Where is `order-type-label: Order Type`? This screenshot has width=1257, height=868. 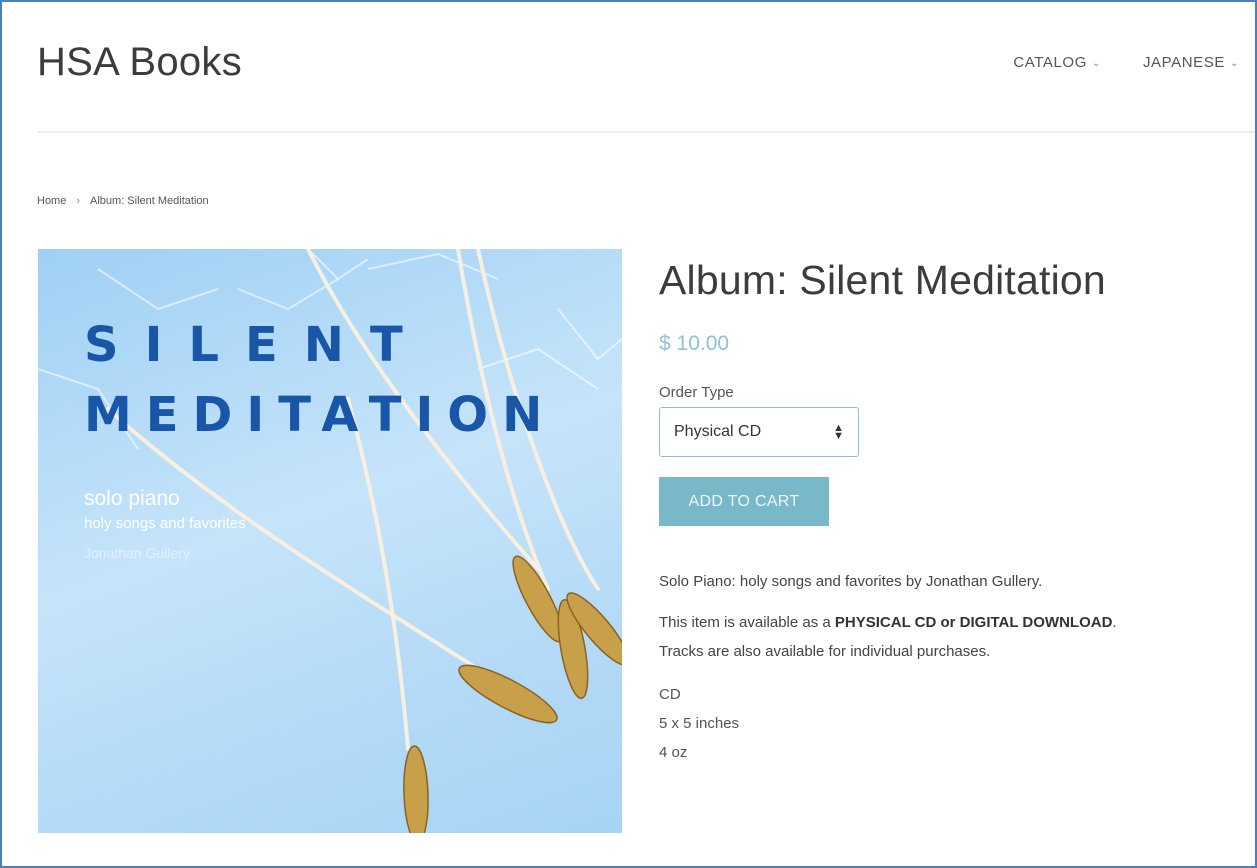
order-type-label: Order Type is located at coordinates (696, 392).